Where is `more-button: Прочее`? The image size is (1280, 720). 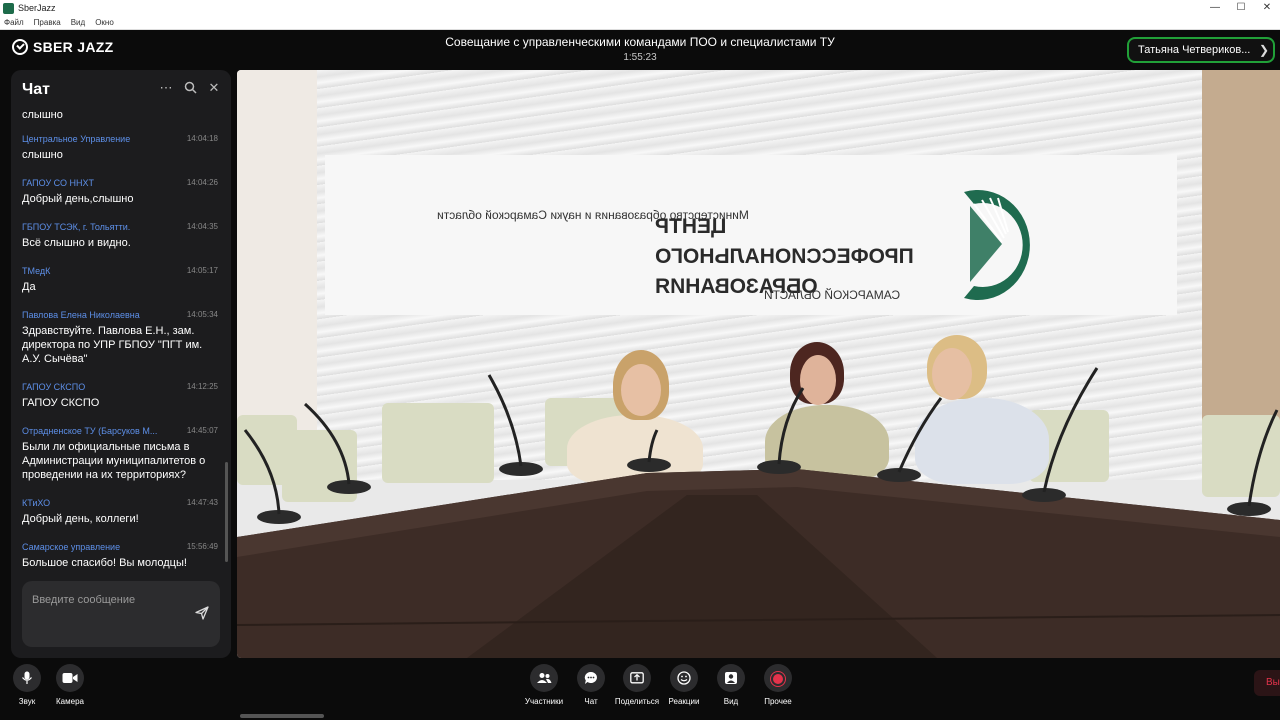 more-button: Прочее is located at coordinates (778, 685).